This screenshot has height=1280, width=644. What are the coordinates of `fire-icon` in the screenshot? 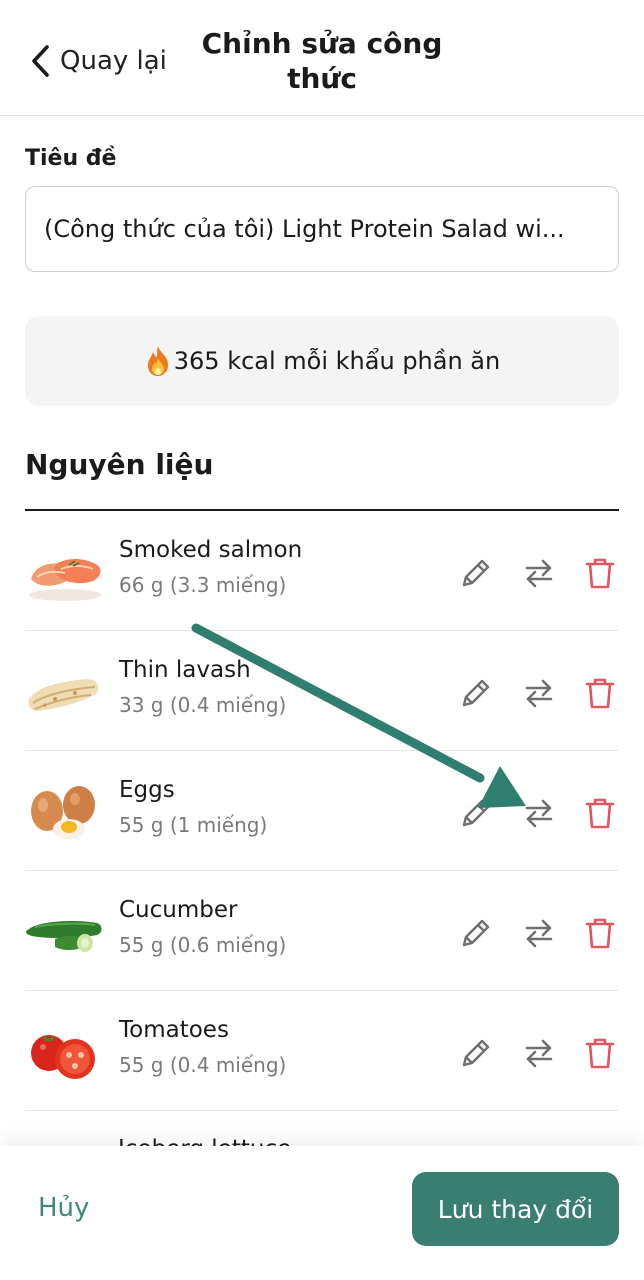 It's located at (157, 361).